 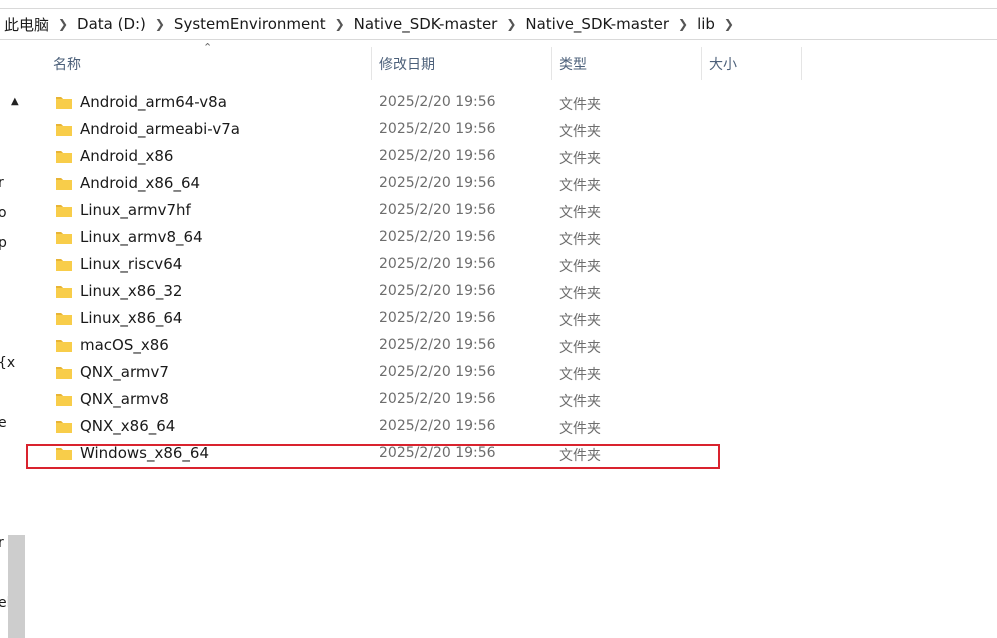 What do you see at coordinates (597, 24) in the screenshot?
I see `breadcrumb-native-sdk-master-2: Native_SDK-master` at bounding box center [597, 24].